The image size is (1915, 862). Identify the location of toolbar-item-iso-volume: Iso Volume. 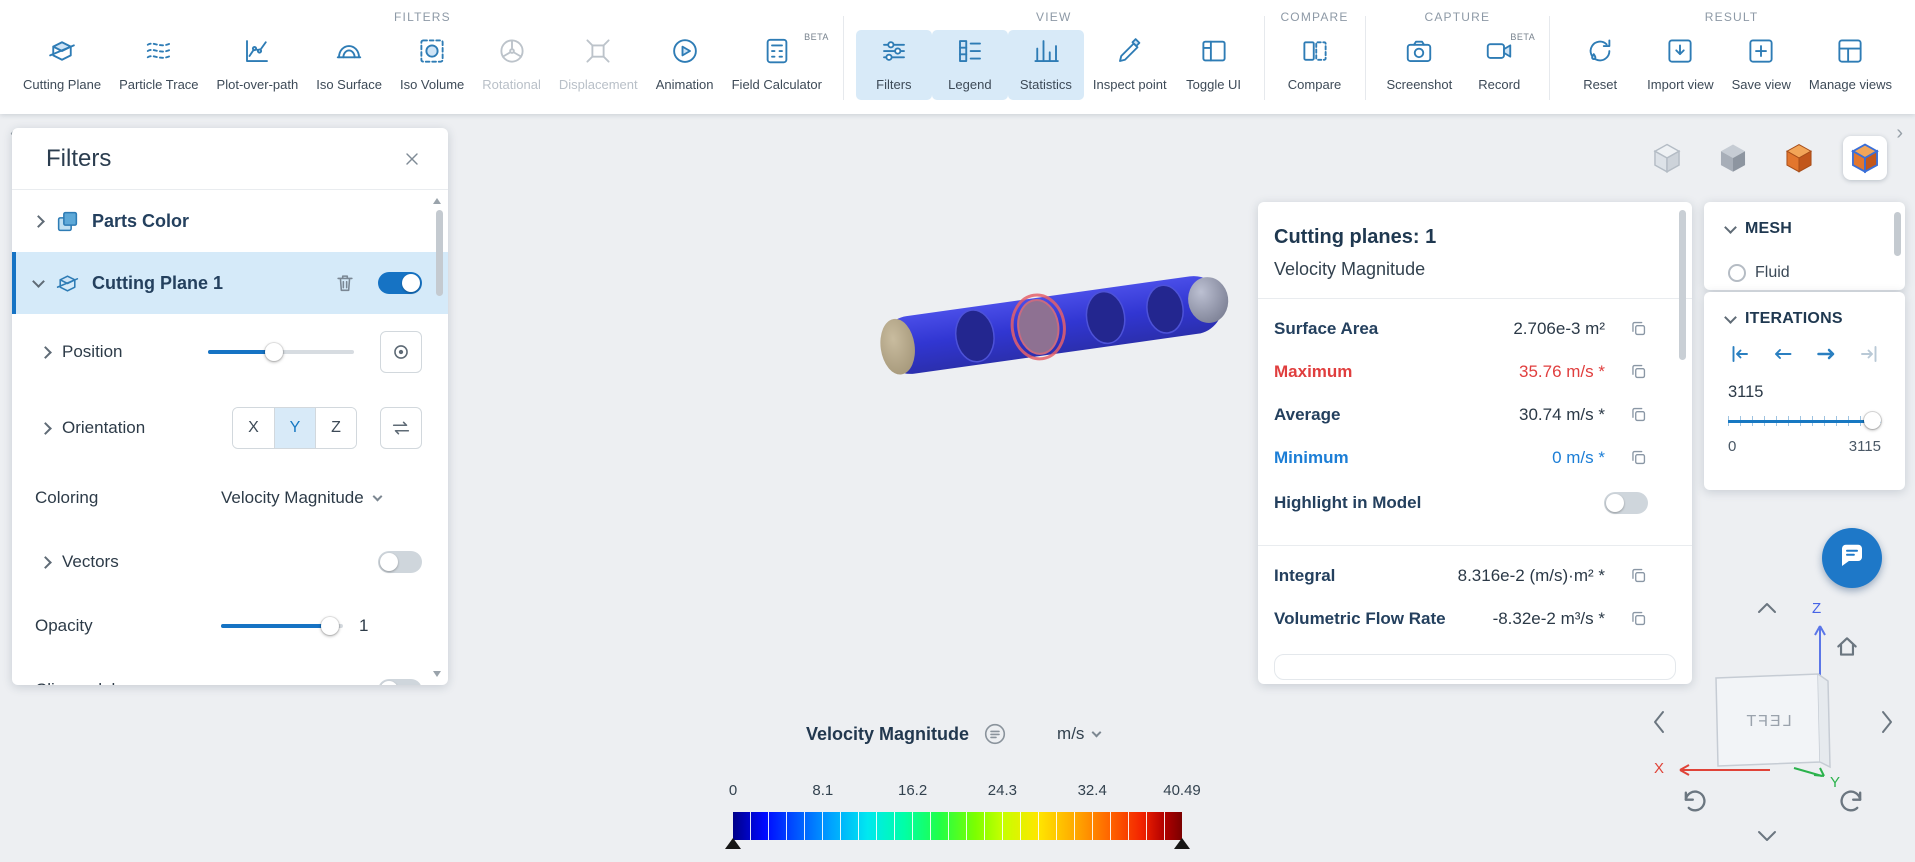
(432, 65).